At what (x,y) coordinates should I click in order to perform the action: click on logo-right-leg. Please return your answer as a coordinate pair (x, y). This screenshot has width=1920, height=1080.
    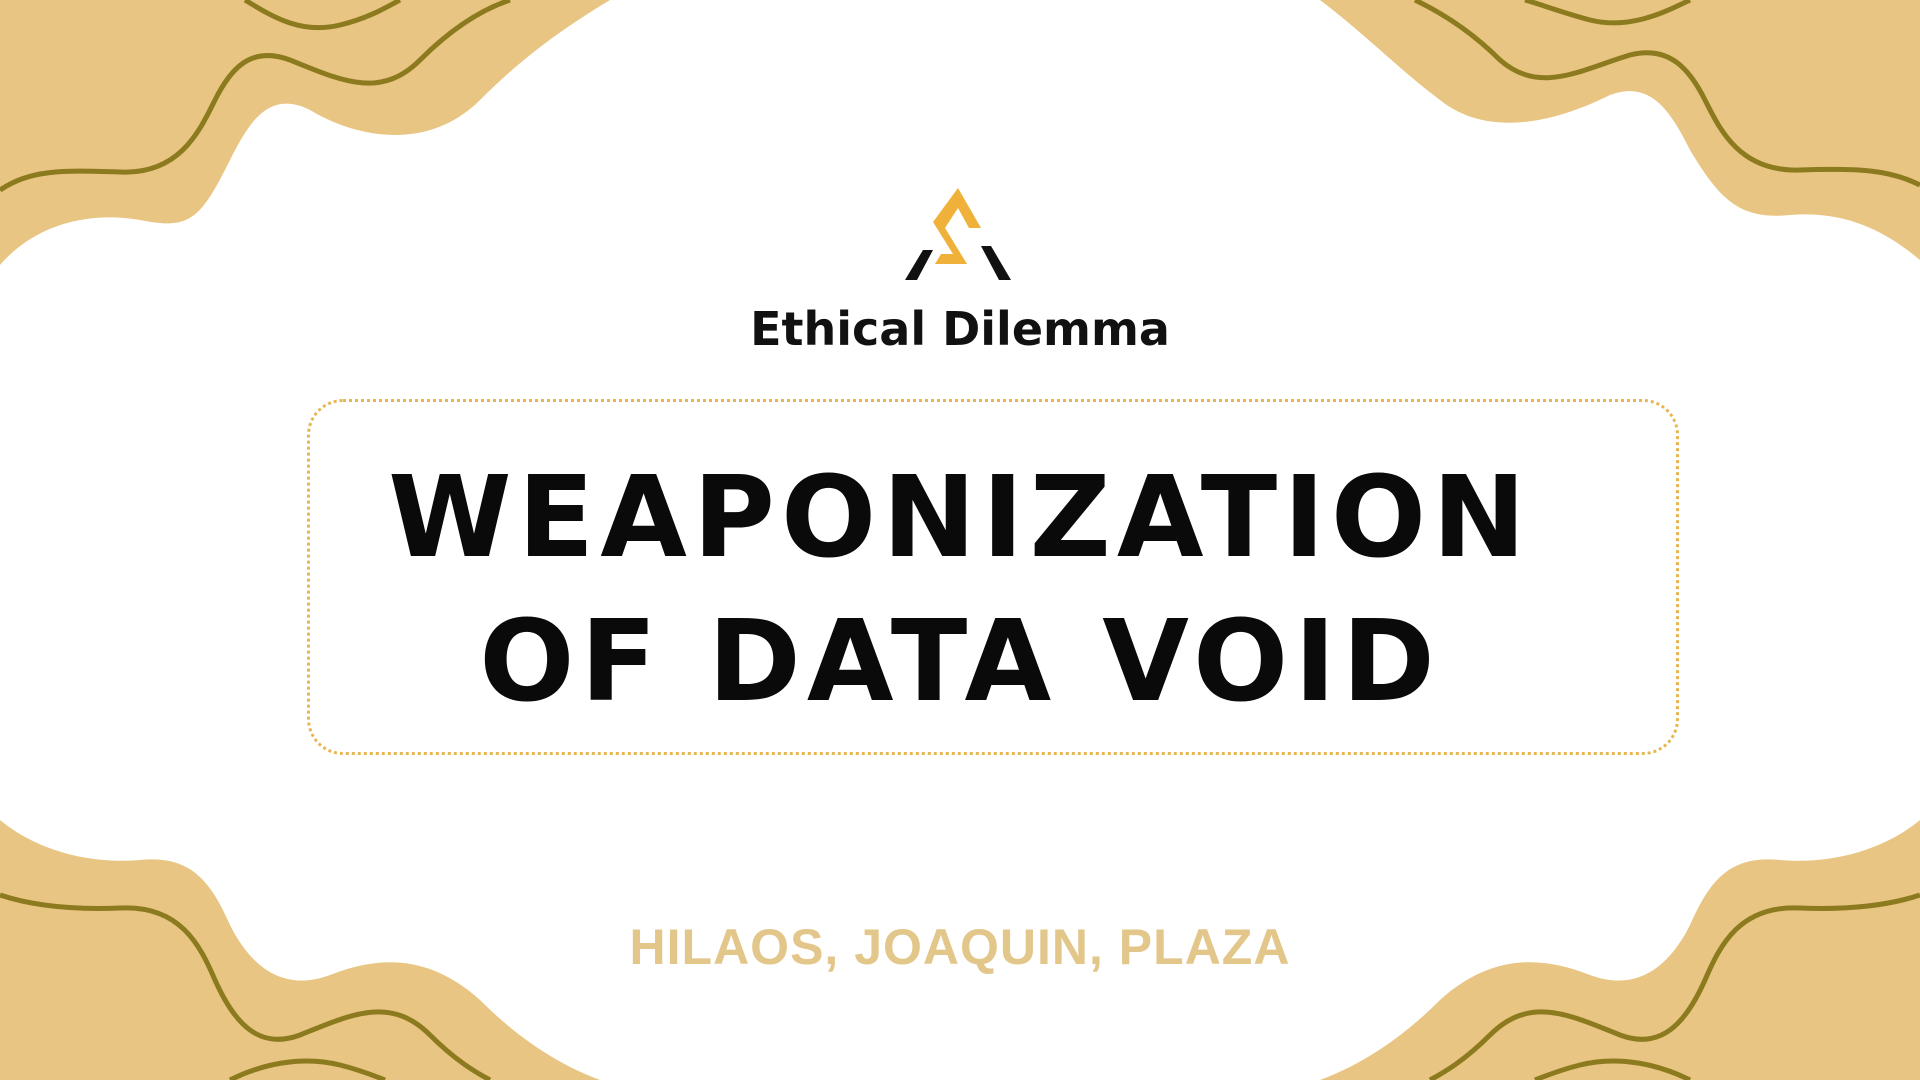
    Looking at the image, I should click on (996, 263).